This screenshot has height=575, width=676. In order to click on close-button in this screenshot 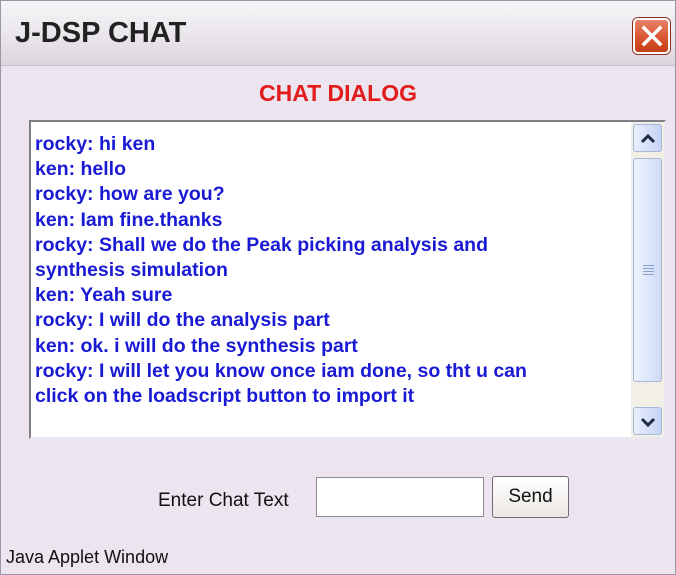, I will do `click(651, 36)`.